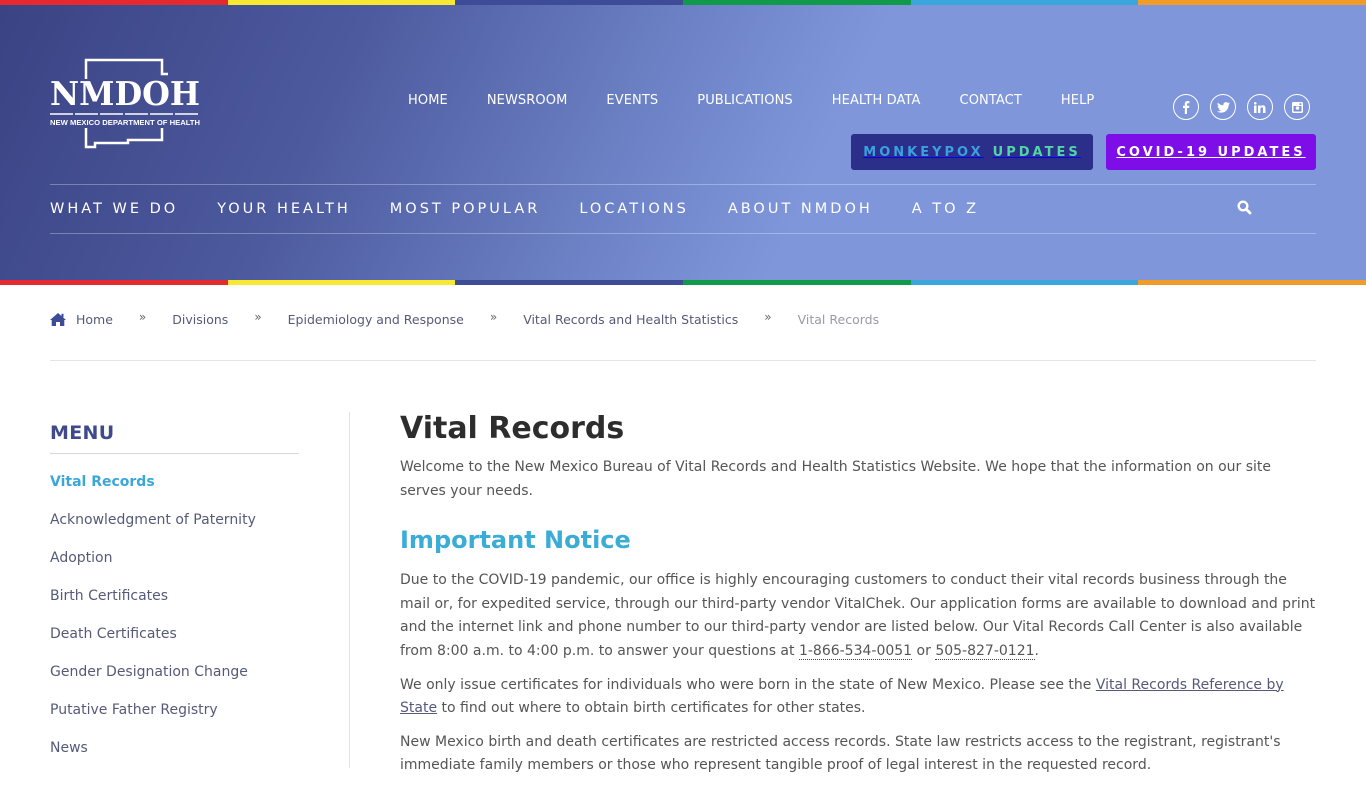  Describe the element at coordinates (1024, 282) in the screenshot. I see `stripe-blue` at that location.